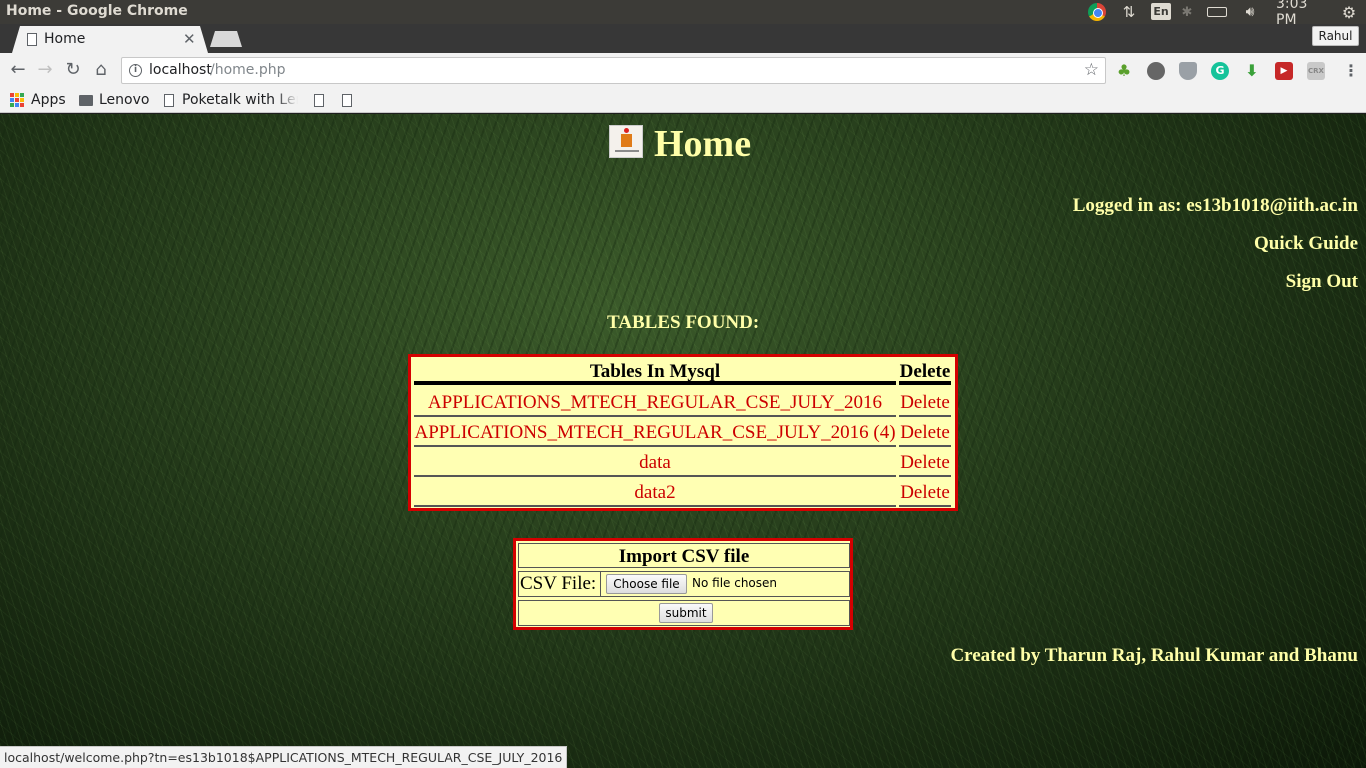  What do you see at coordinates (683, 38) in the screenshot?
I see `tab-strip: Home ✕ Rahul` at bounding box center [683, 38].